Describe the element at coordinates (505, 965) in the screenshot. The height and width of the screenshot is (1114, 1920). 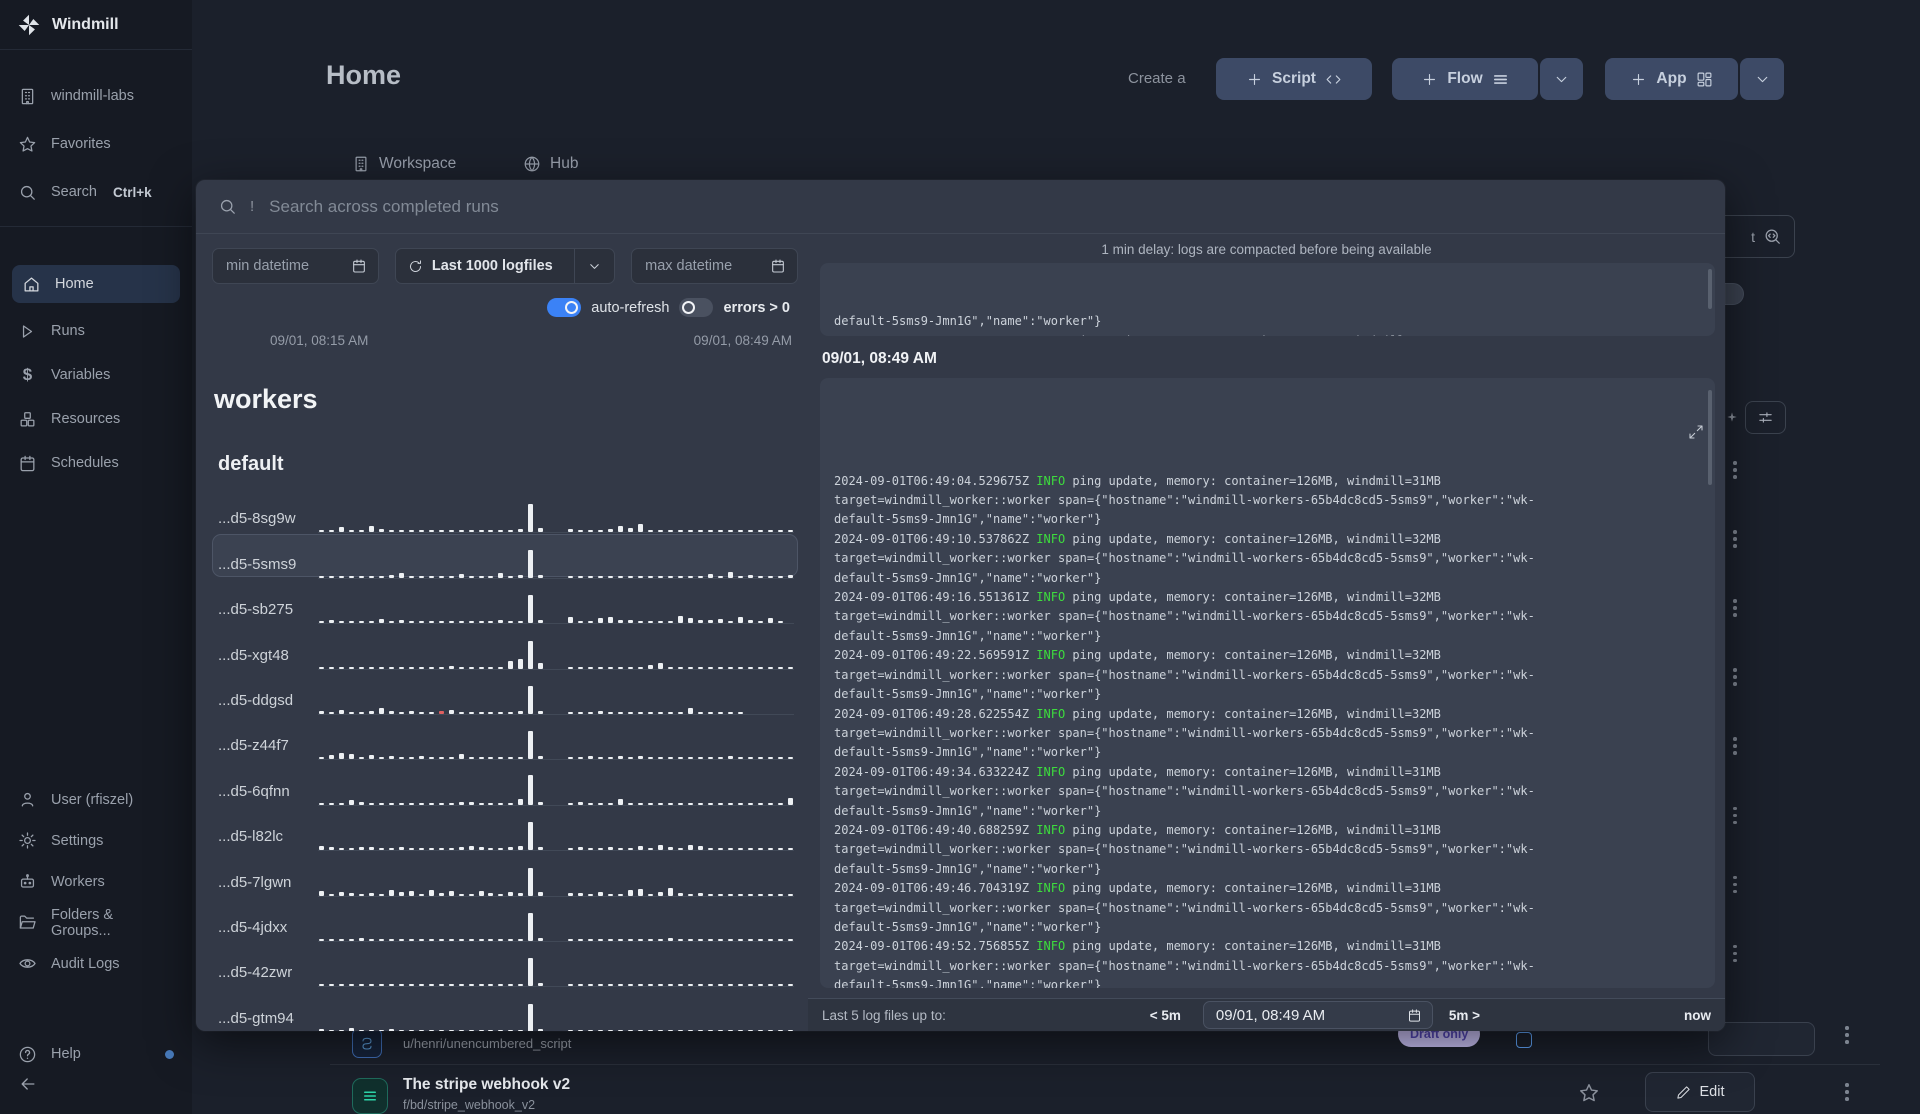
I see `worker-row: ...d5-42zwr` at that location.